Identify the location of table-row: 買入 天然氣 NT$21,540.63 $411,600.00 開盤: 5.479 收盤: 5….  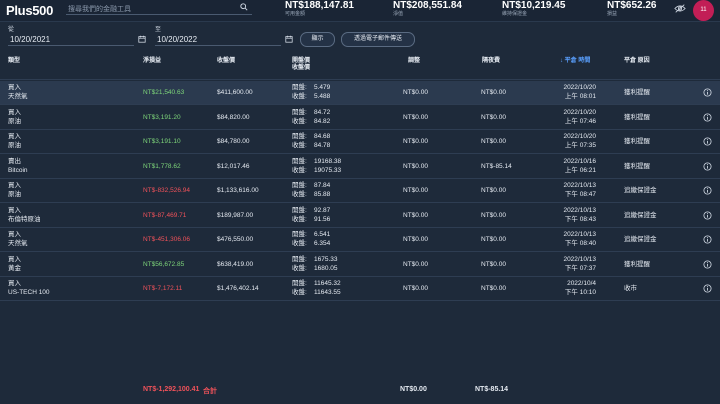
(360, 93).